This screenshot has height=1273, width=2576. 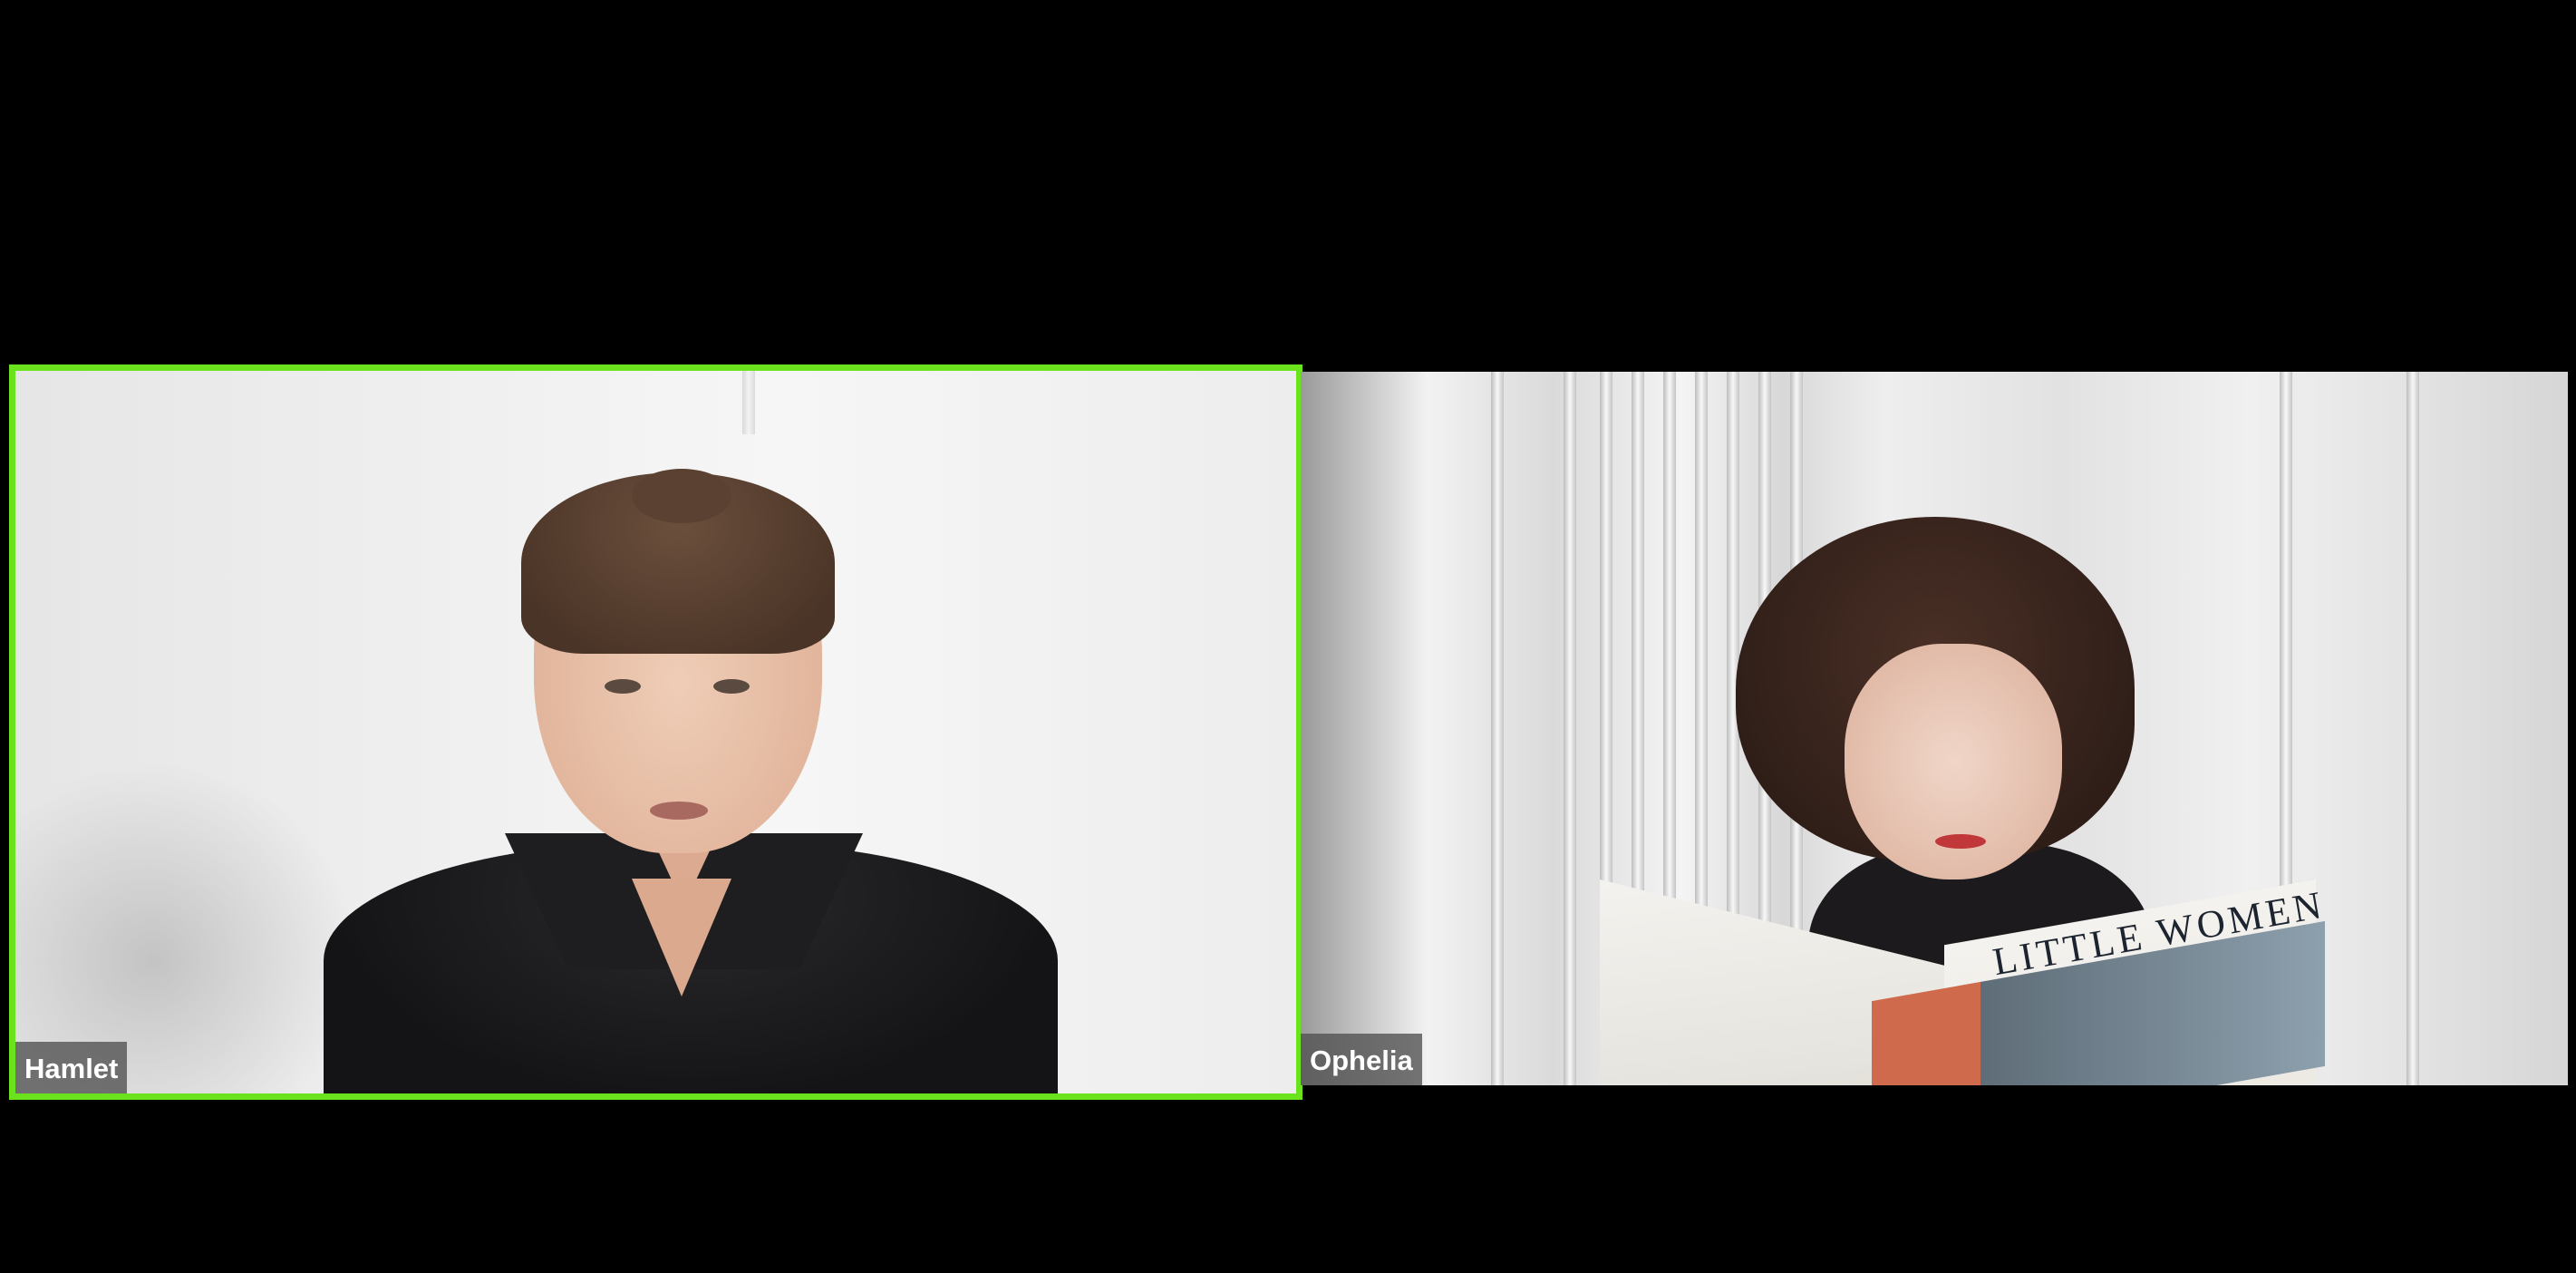 What do you see at coordinates (748, 402) in the screenshot?
I see `wall-seam` at bounding box center [748, 402].